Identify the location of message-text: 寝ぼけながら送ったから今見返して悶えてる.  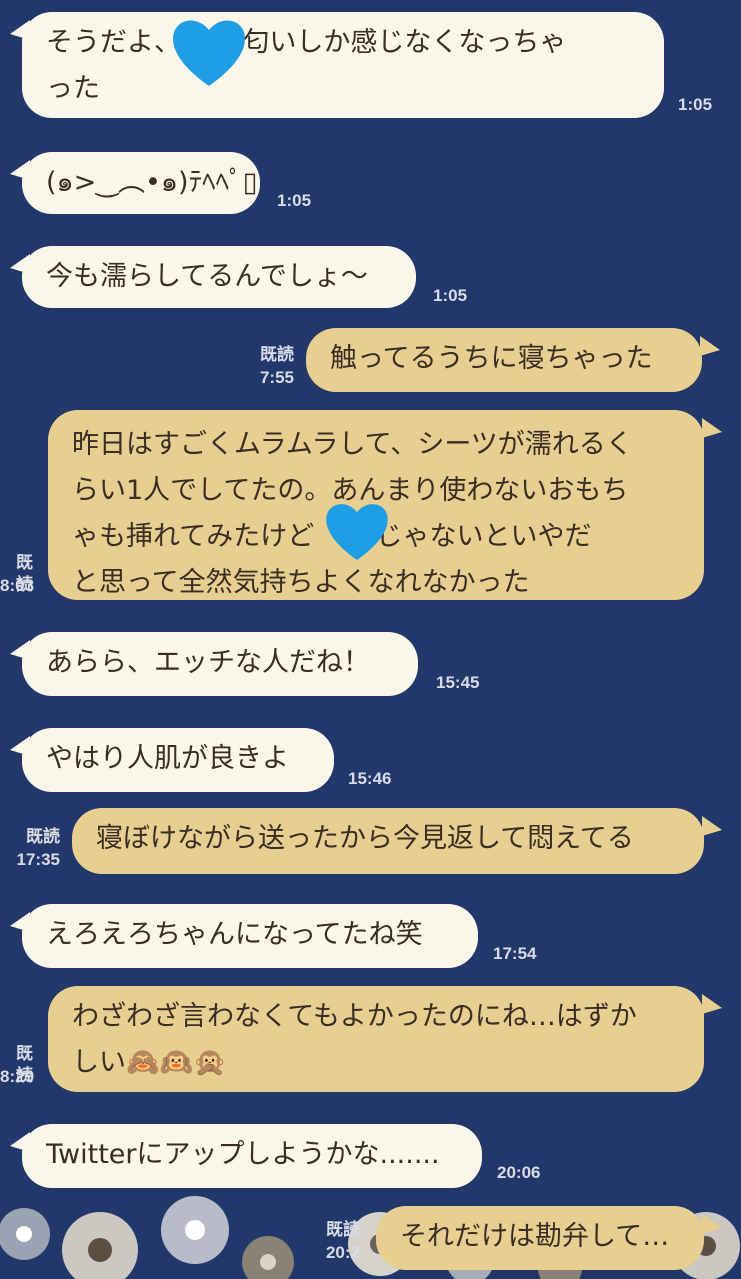
(388, 841).